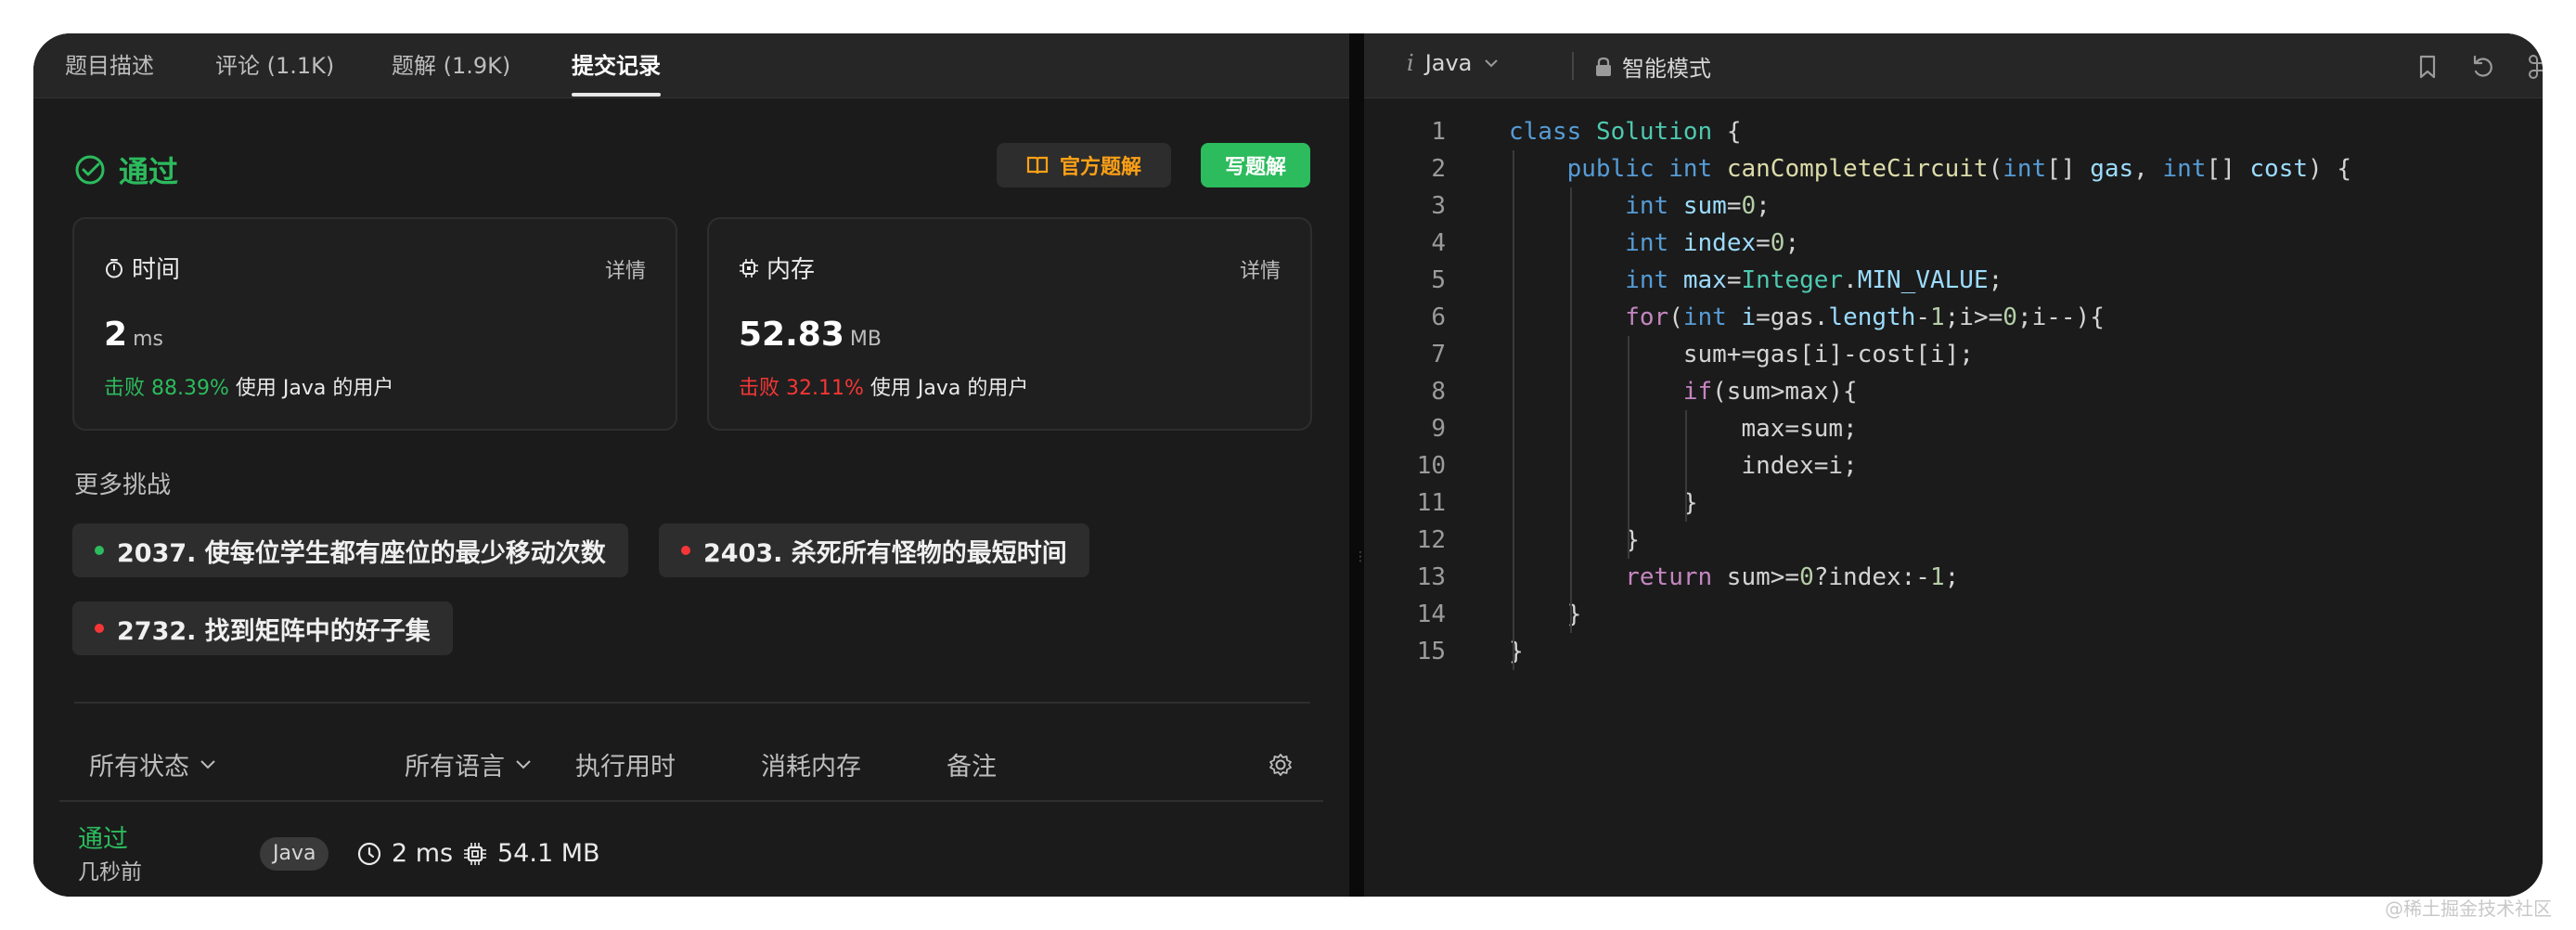 This screenshot has width=2576, height=930. I want to click on status-label: 通过, so click(149, 171).